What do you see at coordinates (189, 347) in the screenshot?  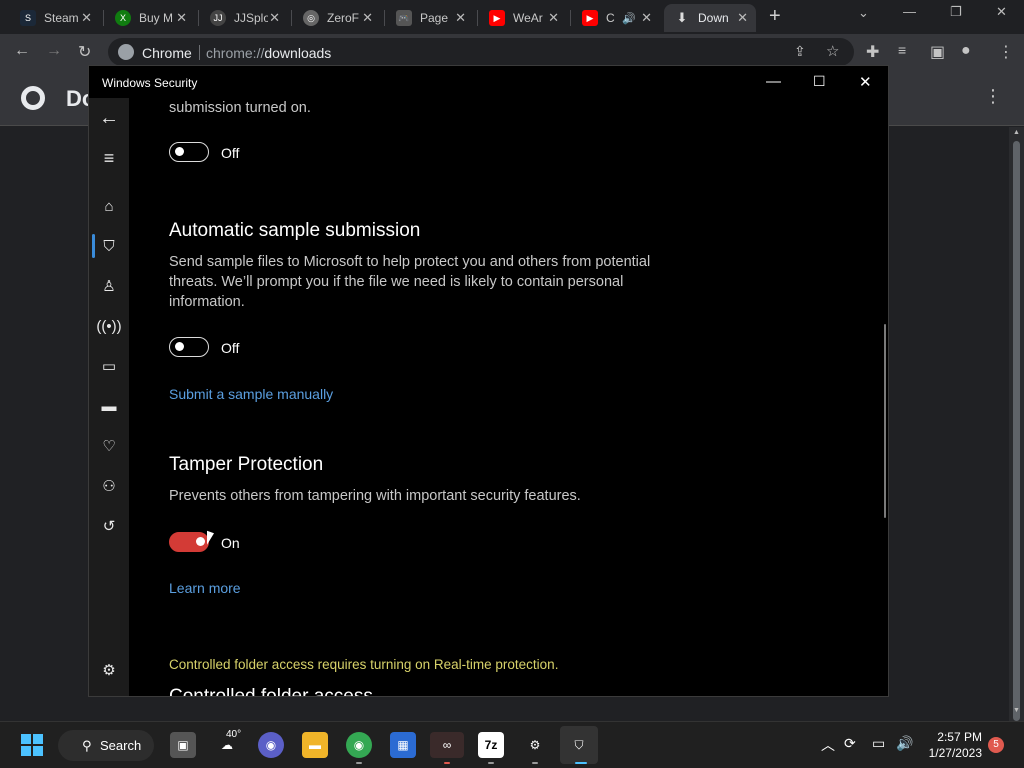 I see `auto-sample-toggle` at bounding box center [189, 347].